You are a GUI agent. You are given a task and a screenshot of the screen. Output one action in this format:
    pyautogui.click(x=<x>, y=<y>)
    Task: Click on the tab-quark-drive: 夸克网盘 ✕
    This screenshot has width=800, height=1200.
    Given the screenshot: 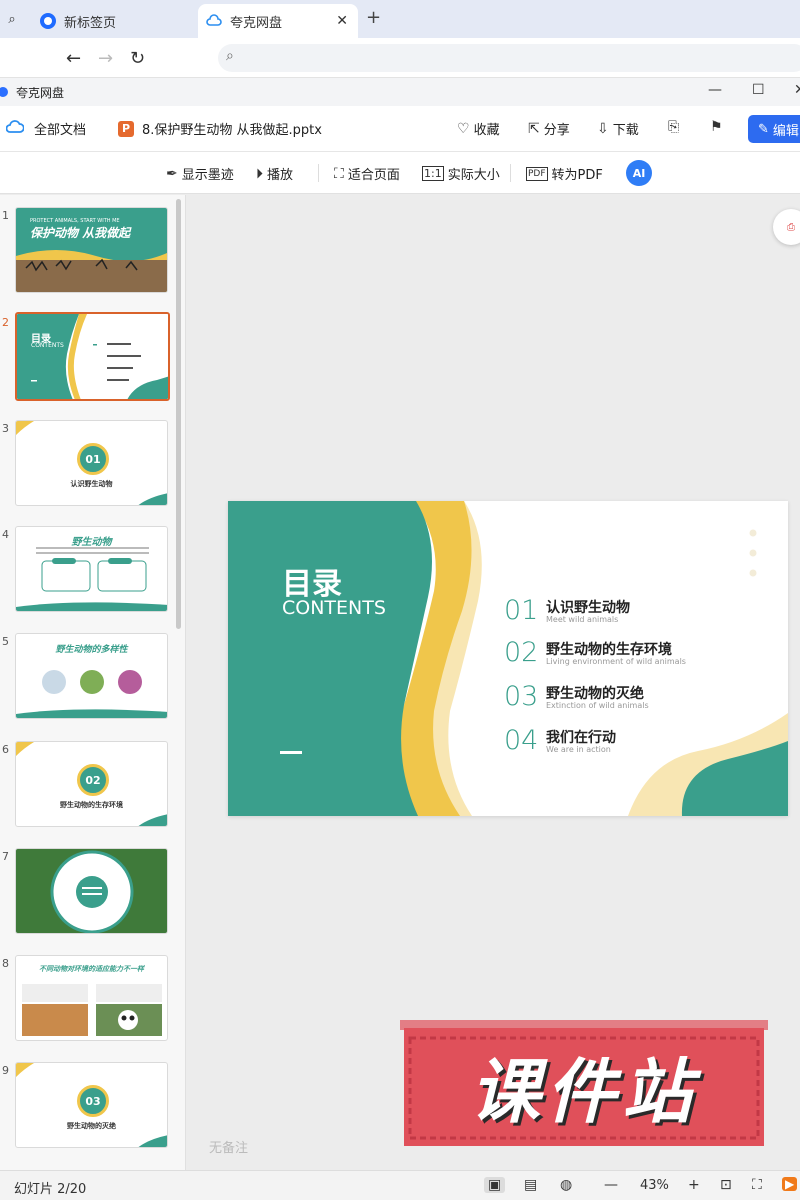 What is the action you would take?
    pyautogui.click(x=278, y=21)
    